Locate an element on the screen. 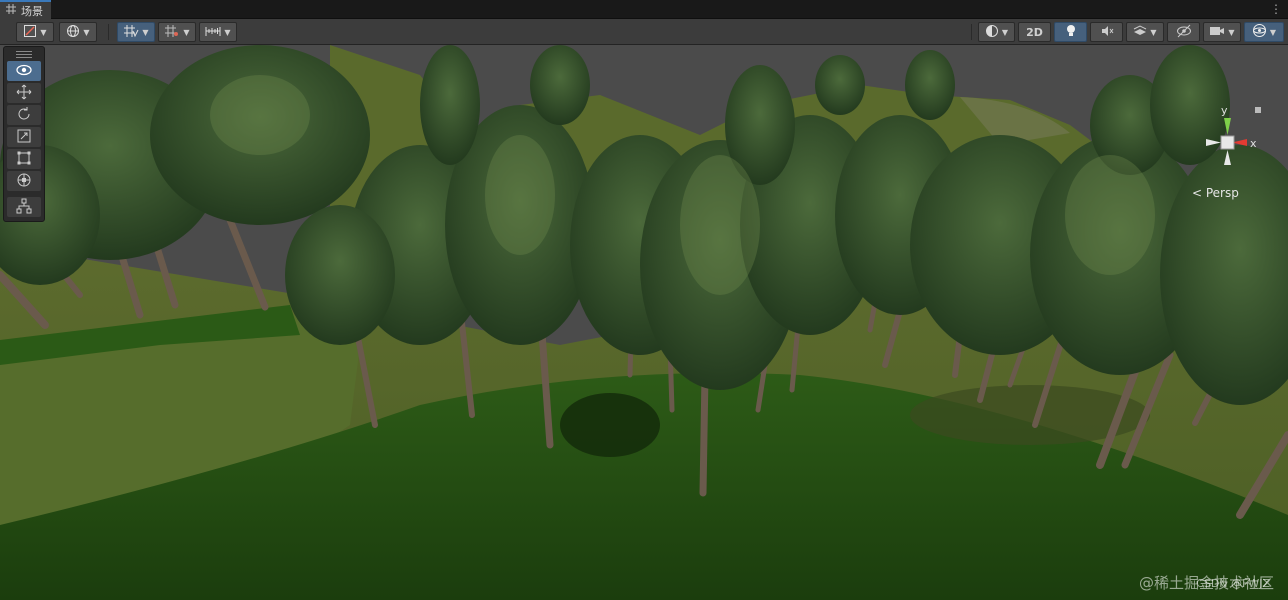  effects-dropdown: ▼ is located at coordinates (1145, 32).